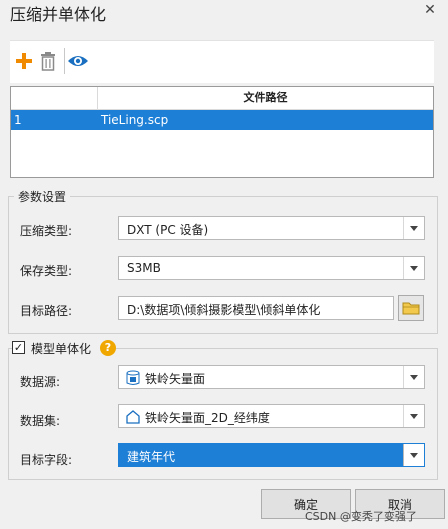 The height and width of the screenshot is (529, 448). What do you see at coordinates (271, 377) in the screenshot?
I see `datasource-select: 铁岭矢量面` at bounding box center [271, 377].